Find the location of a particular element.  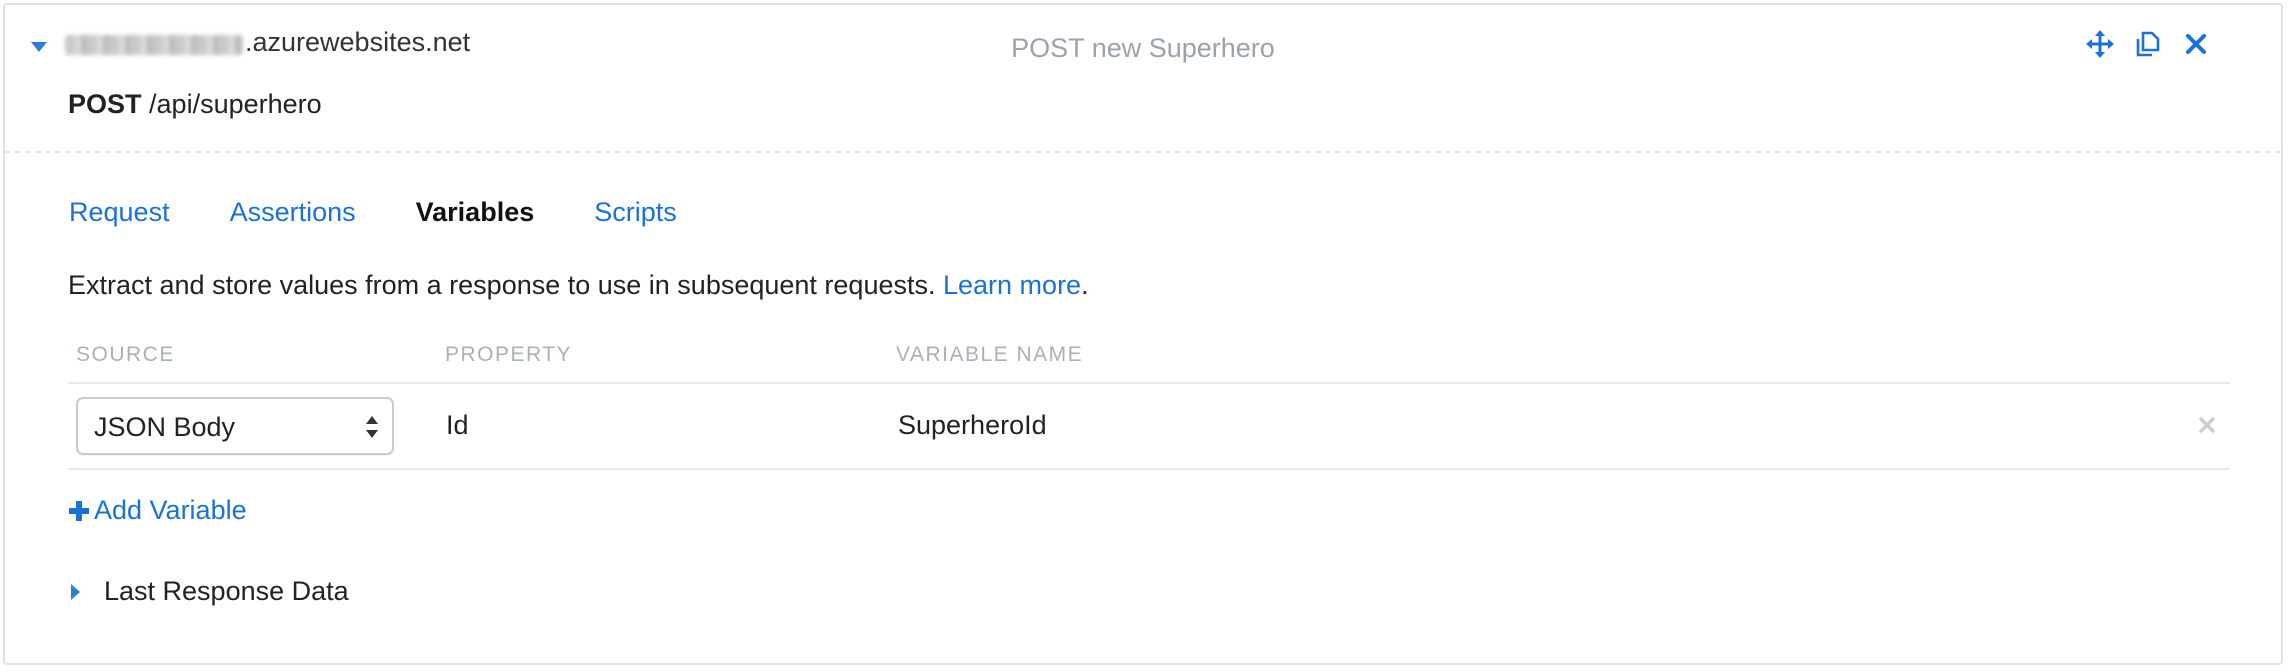

add-variable-button: Add Variable is located at coordinates (157, 510).